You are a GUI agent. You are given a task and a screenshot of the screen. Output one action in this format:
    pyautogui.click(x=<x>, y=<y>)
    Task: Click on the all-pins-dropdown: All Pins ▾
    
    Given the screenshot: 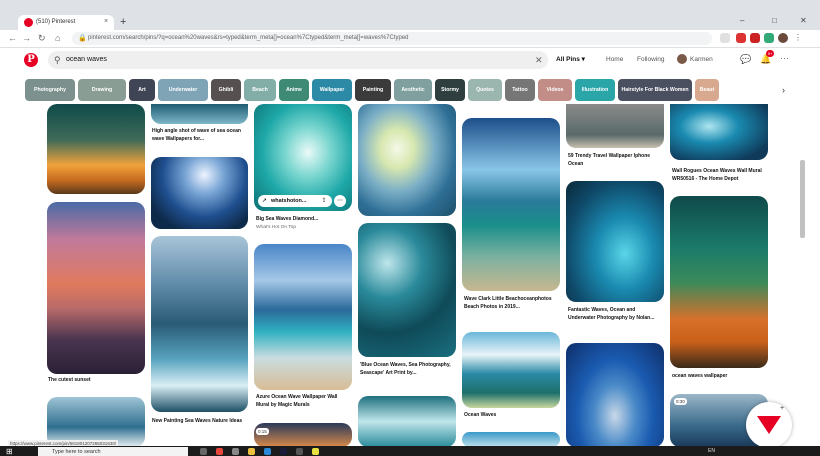 What is the action you would take?
    pyautogui.click(x=570, y=60)
    